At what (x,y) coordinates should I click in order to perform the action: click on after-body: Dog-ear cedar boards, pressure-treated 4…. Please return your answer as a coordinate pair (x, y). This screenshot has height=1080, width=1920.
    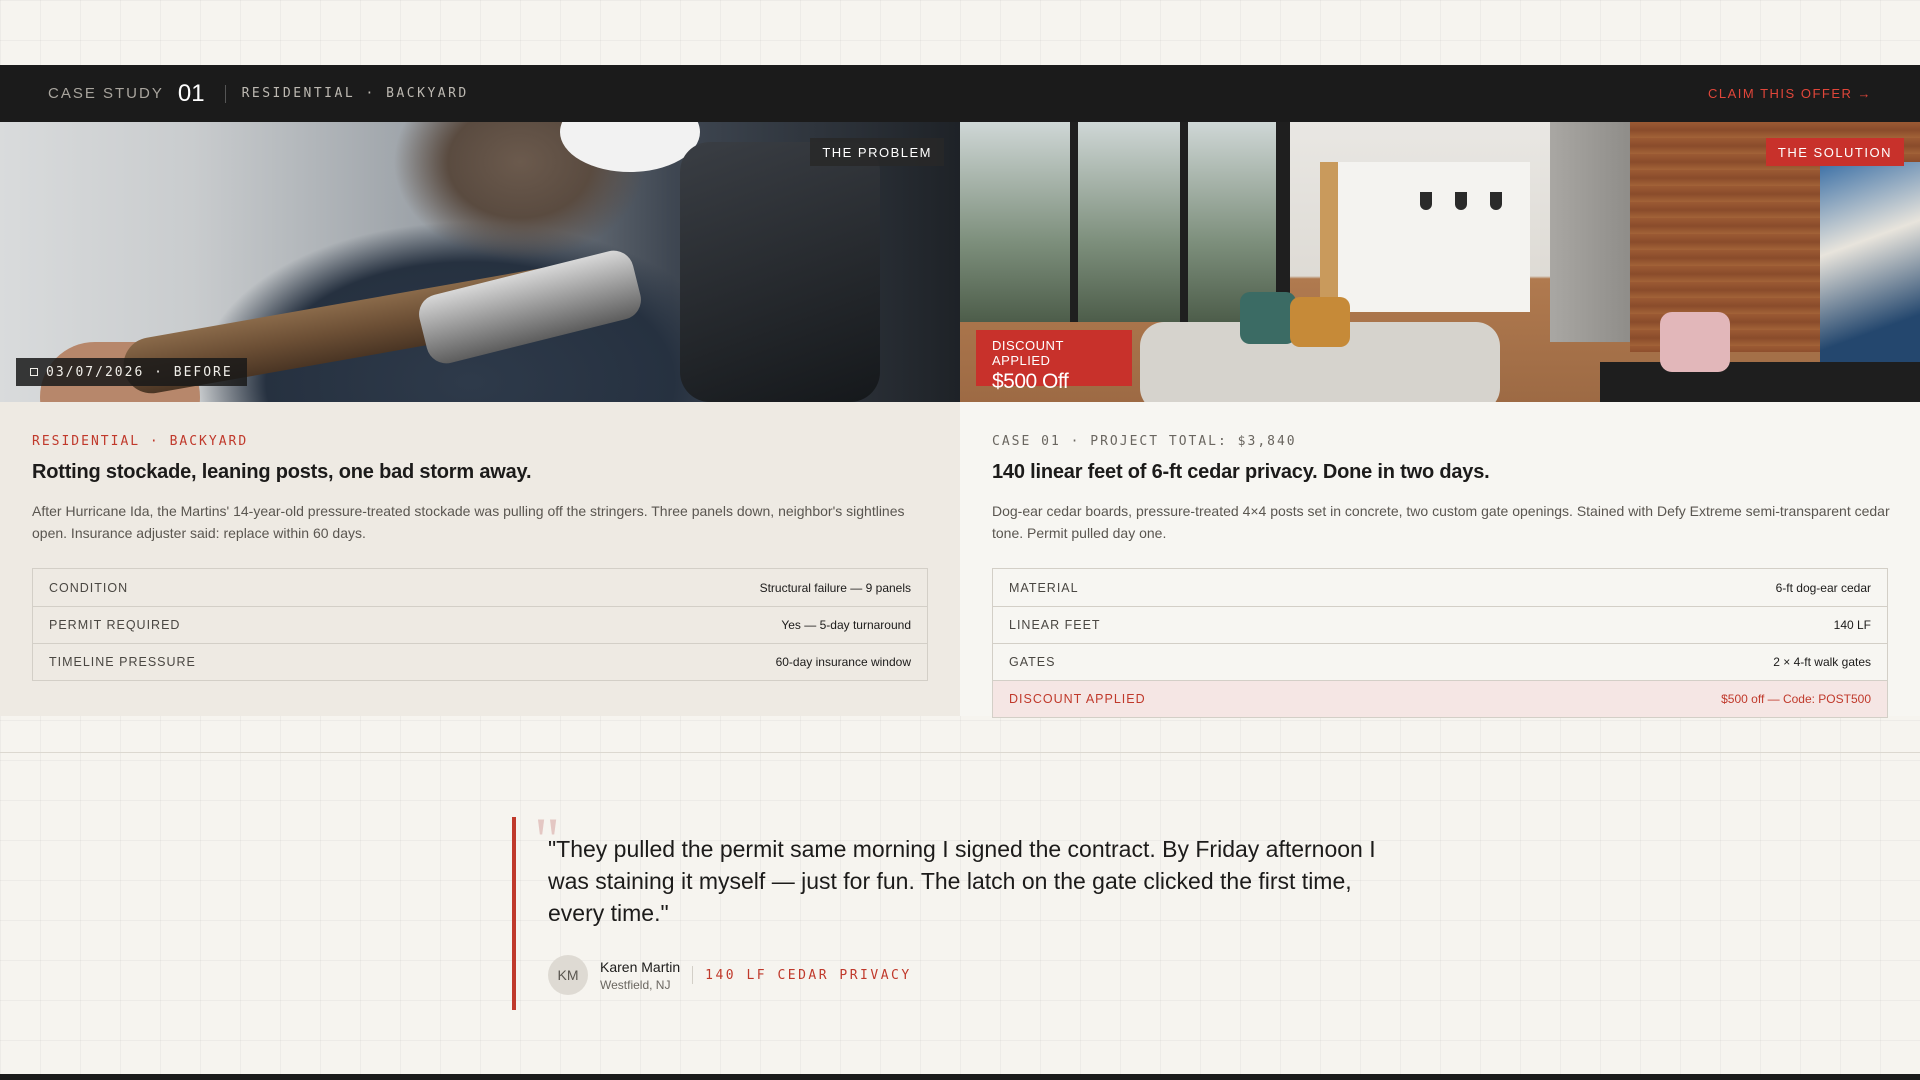
    Looking at the image, I should click on (1441, 522).